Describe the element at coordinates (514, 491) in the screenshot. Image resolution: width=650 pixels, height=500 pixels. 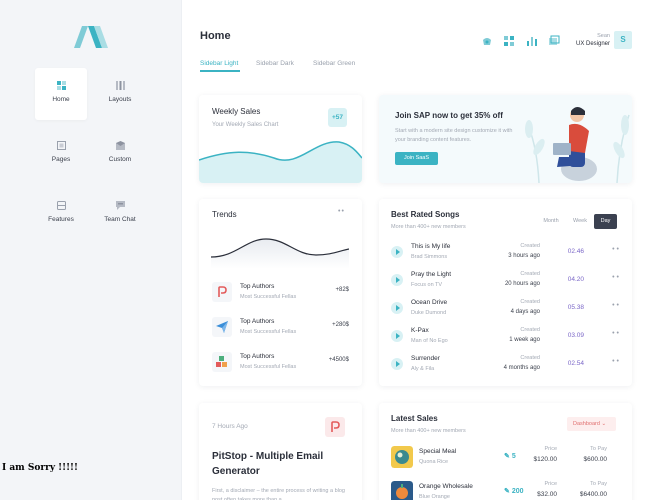
I see `product-qty: ✎ 200` at that location.